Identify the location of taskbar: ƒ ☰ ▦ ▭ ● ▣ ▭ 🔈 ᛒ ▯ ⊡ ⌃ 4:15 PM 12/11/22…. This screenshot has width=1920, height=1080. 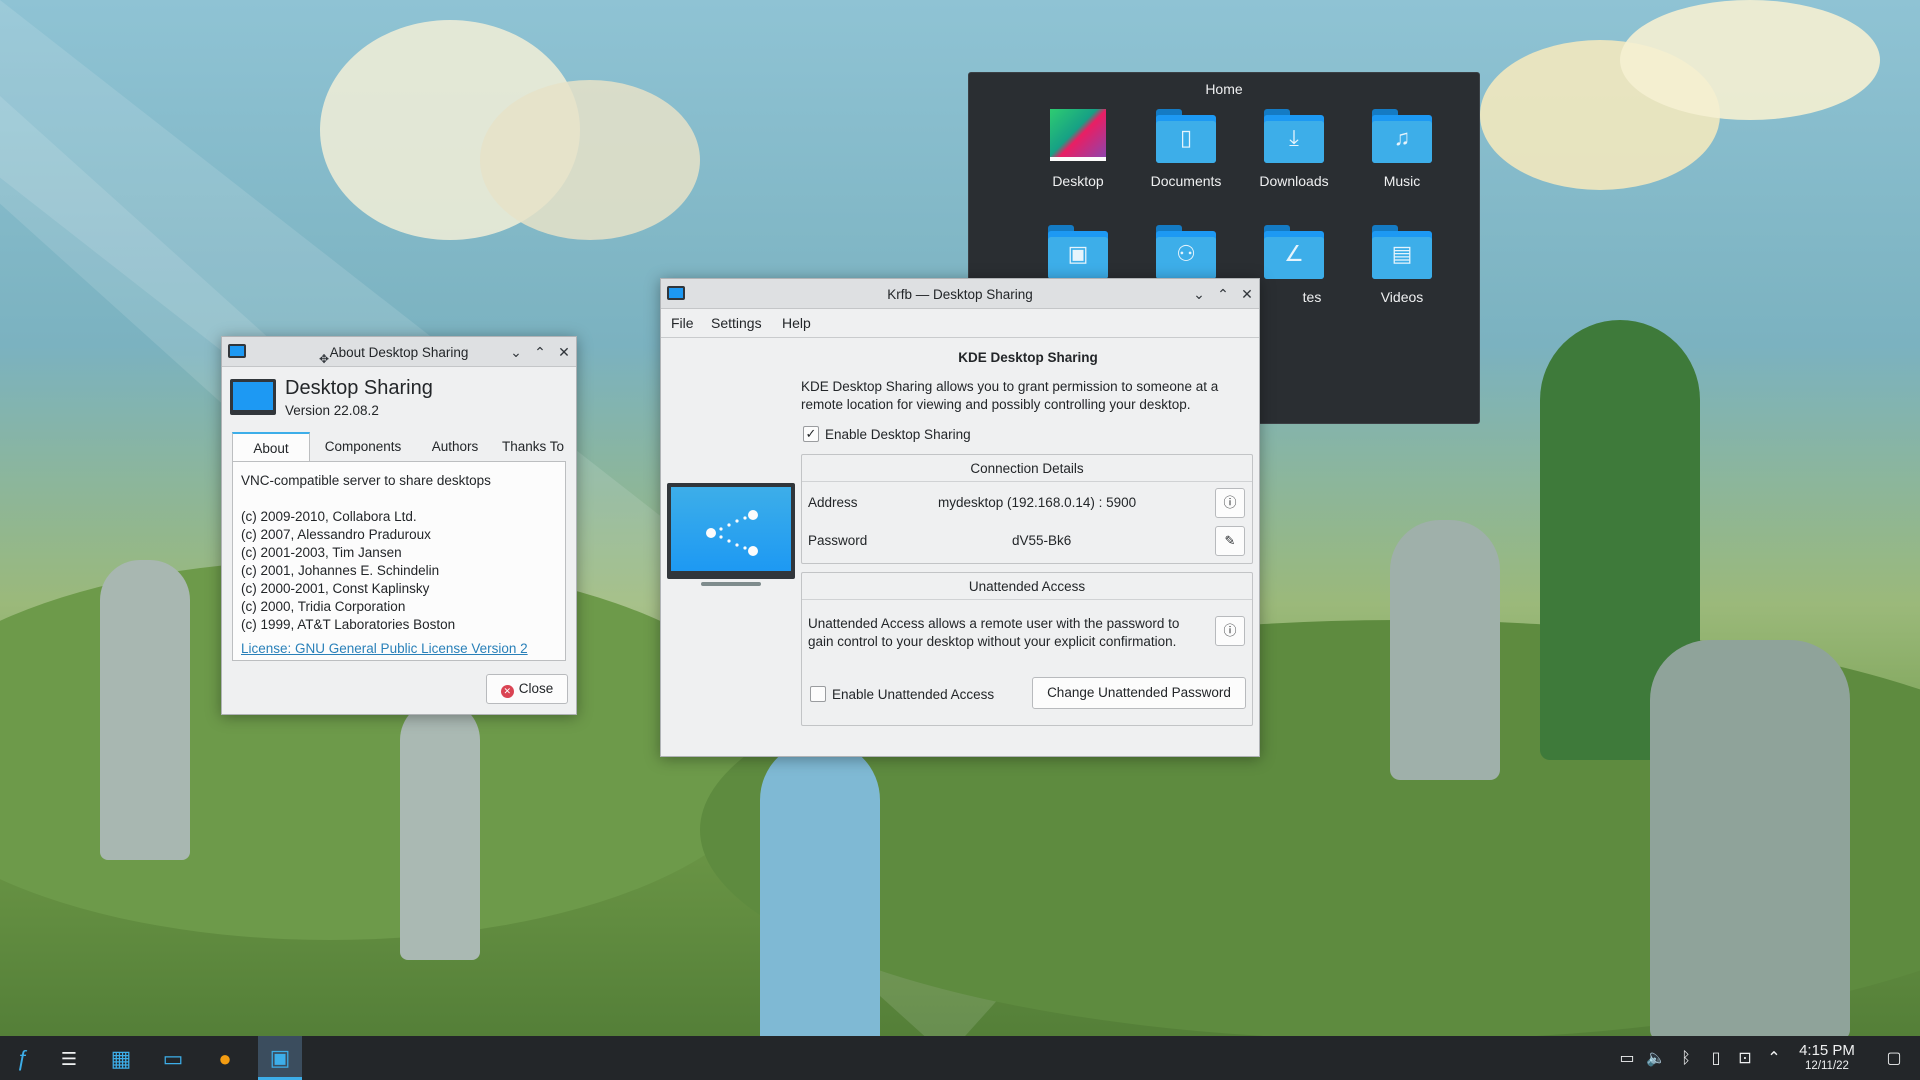
(960, 1058).